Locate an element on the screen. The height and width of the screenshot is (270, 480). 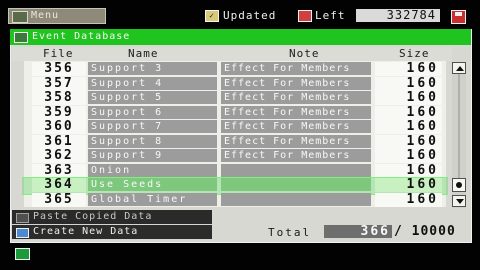
column-headers: File Name Note Size is located at coordinates (232, 54).